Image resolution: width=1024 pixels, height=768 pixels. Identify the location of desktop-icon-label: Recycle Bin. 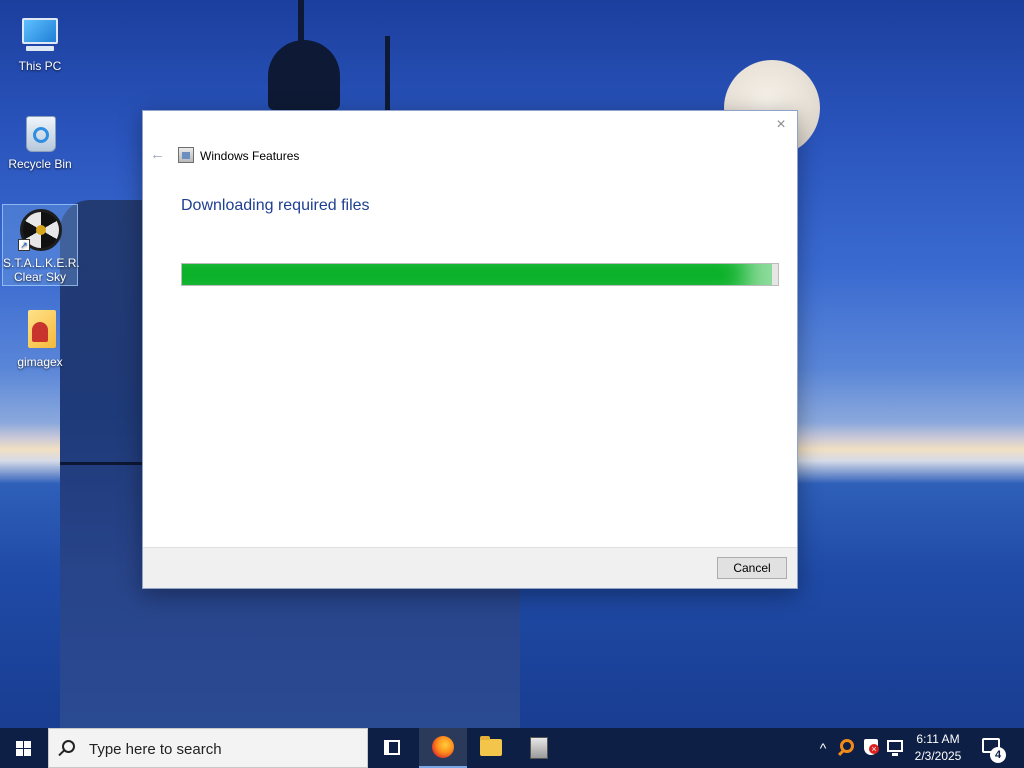
(40, 164).